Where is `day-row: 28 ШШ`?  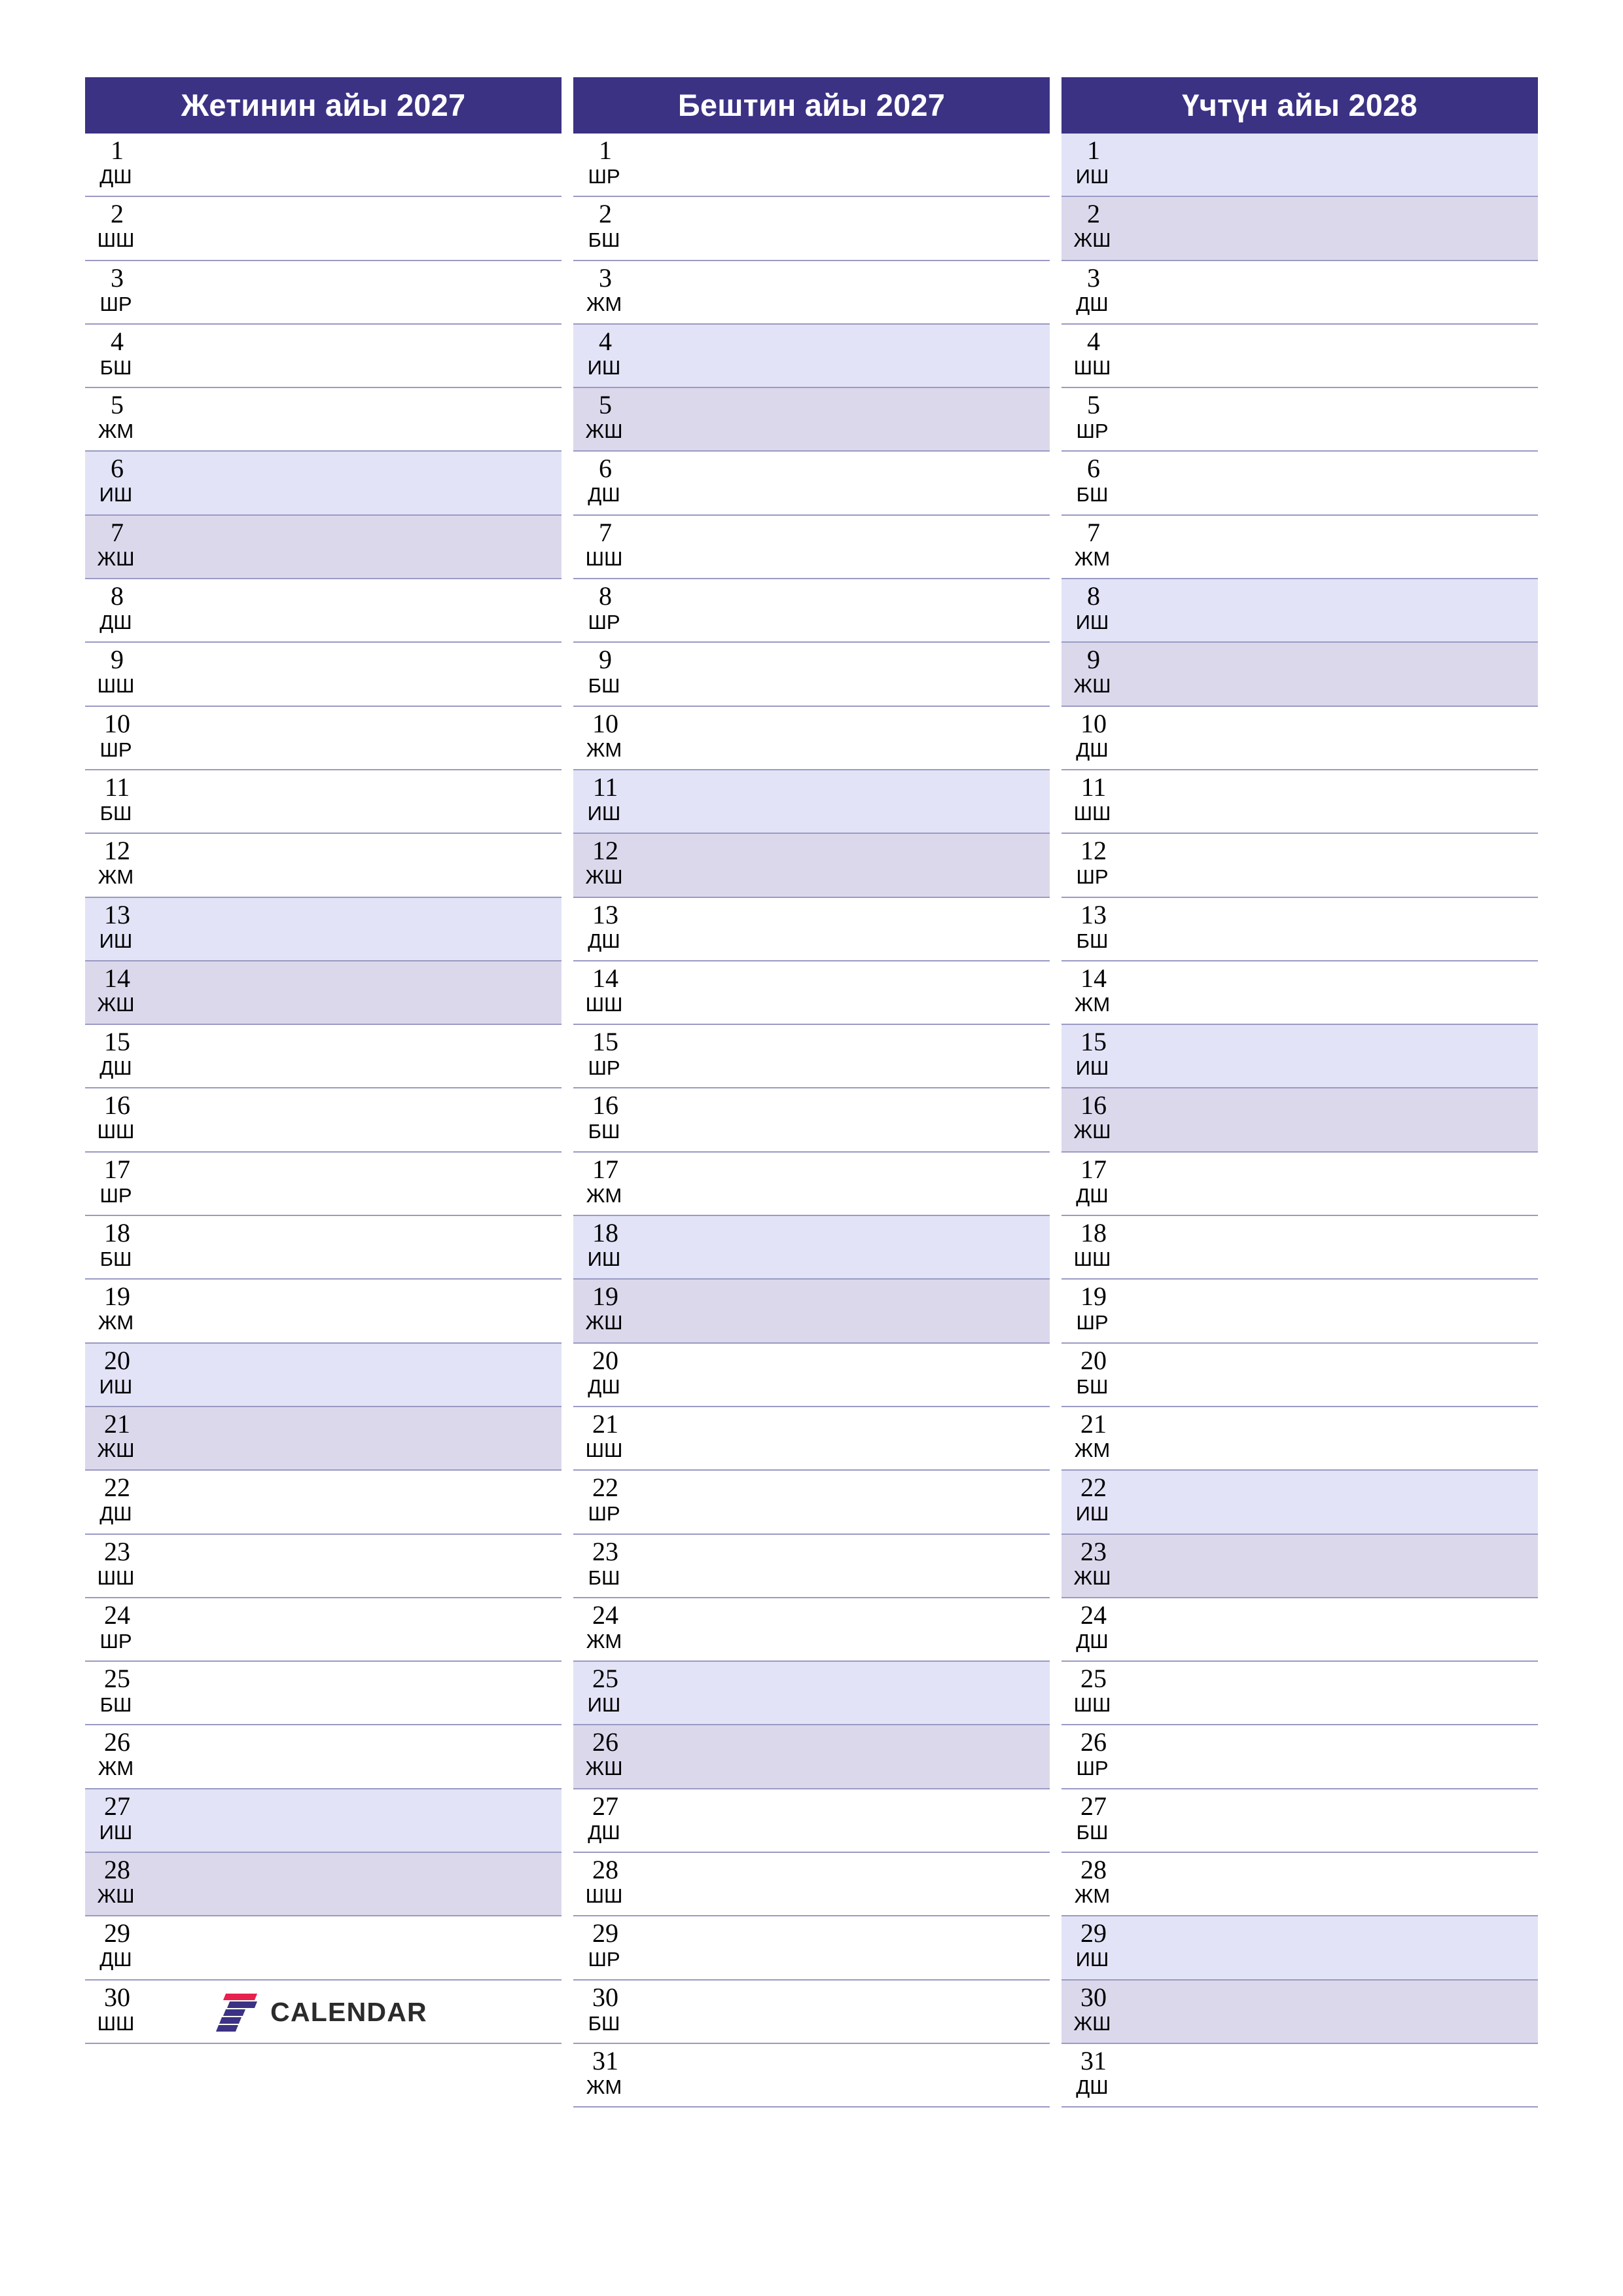
day-row: 28 ШШ is located at coordinates (811, 1885).